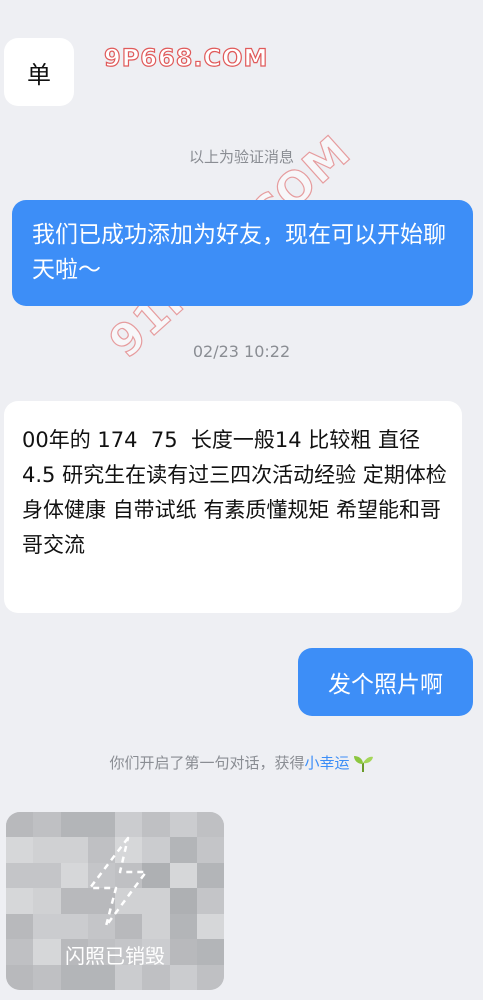 This screenshot has width=483, height=1000. I want to click on watermark-logo: 9P668.COM, so click(186, 57).